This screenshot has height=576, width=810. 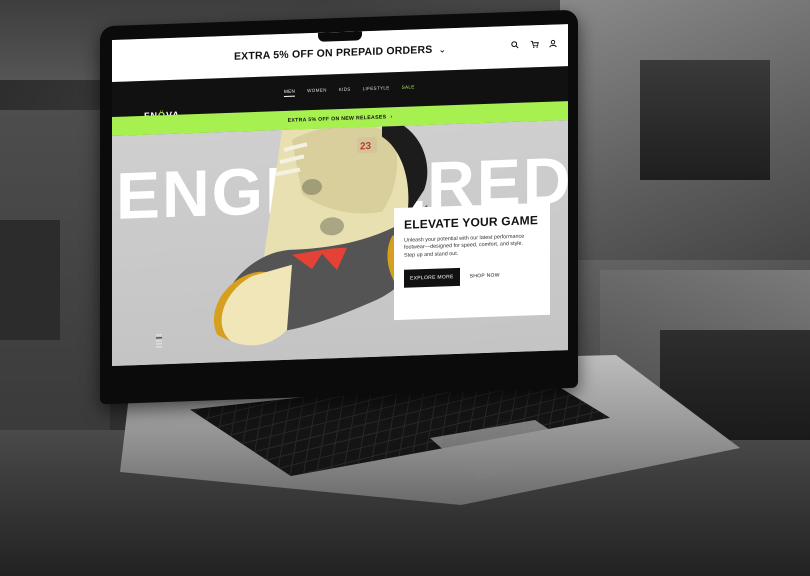 What do you see at coordinates (391, 117) in the screenshot?
I see `chevron-right-icon: ›` at bounding box center [391, 117].